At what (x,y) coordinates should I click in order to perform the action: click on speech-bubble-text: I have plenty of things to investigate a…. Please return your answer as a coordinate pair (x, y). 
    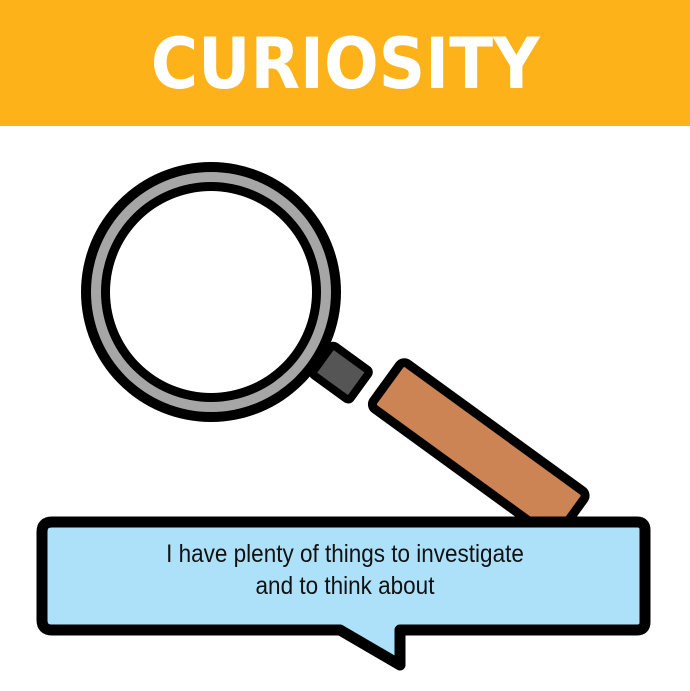
    Looking at the image, I should click on (345, 570).